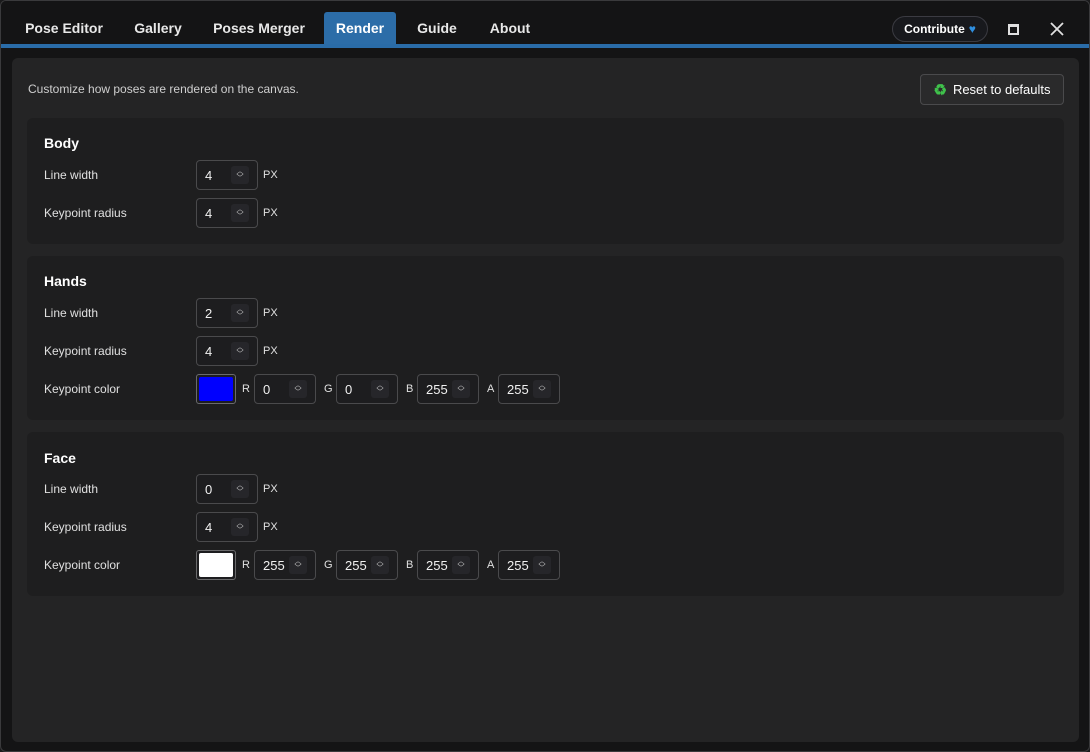 The height and width of the screenshot is (752, 1090). What do you see at coordinates (209, 313) in the screenshot?
I see `hands-line-width-value: 2` at bounding box center [209, 313].